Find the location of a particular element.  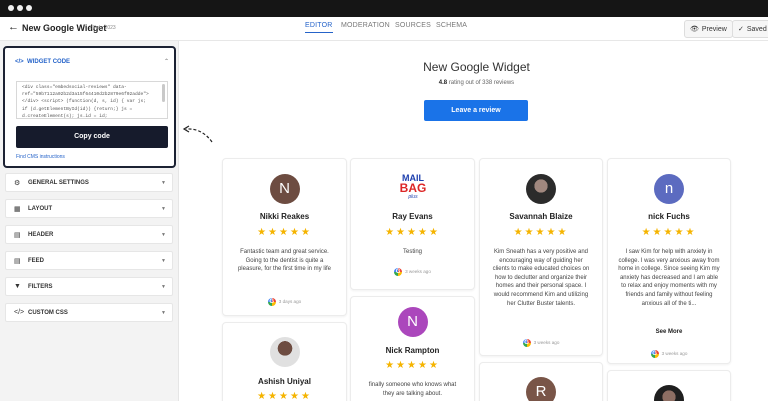

widget-title: New Google Widget is located at coordinates (476, 67).